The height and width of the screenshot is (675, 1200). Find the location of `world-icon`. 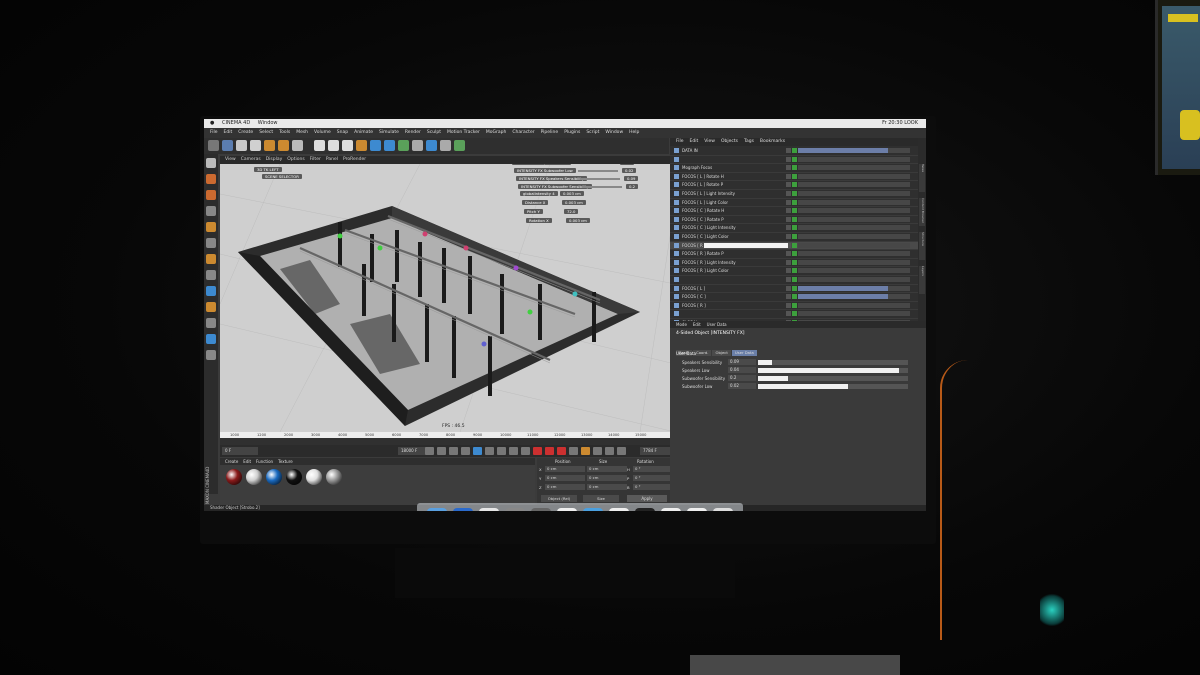

world-icon is located at coordinates (361, 145).